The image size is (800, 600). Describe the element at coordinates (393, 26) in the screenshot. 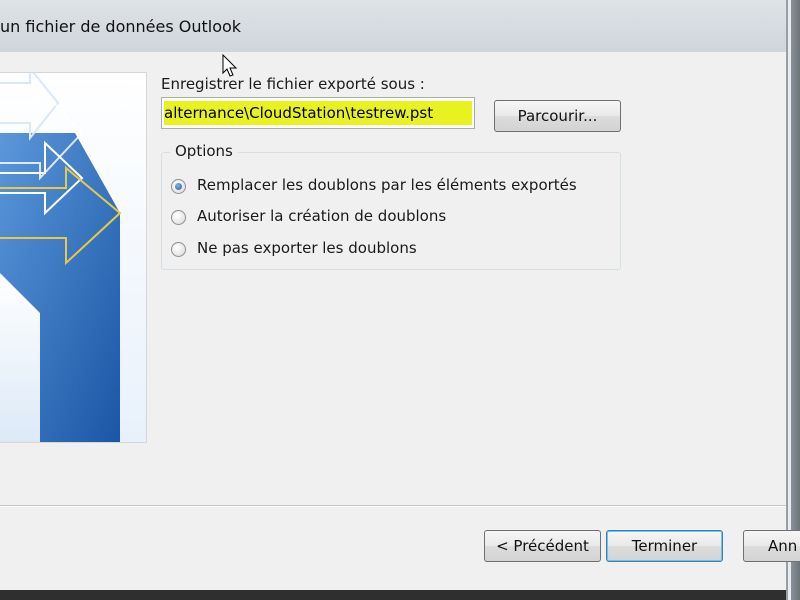

I see `title-bar: un fichier de données Outlook` at that location.